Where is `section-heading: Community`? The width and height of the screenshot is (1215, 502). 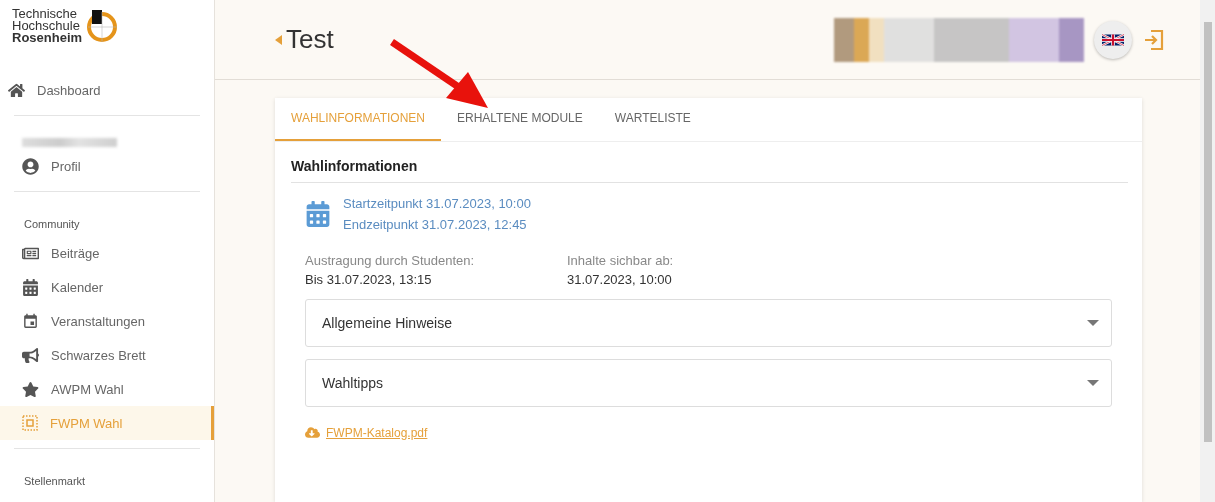
section-heading: Community is located at coordinates (52, 224).